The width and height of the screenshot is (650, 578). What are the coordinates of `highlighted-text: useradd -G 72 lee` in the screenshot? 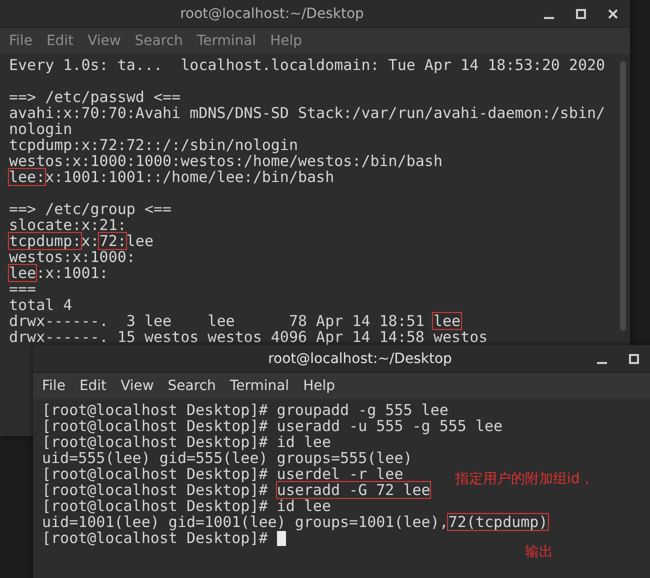 It's located at (353, 490).